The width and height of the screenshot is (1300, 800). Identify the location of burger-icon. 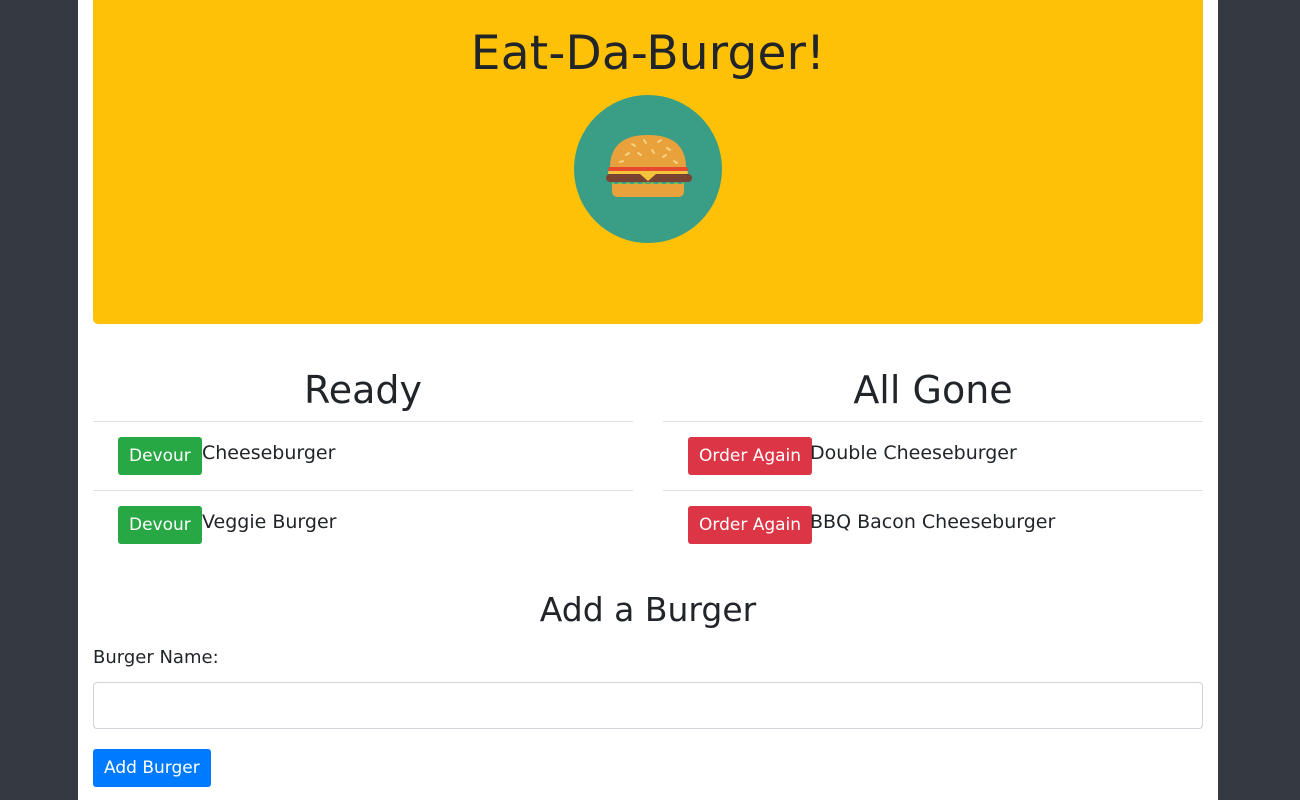
(649, 166).